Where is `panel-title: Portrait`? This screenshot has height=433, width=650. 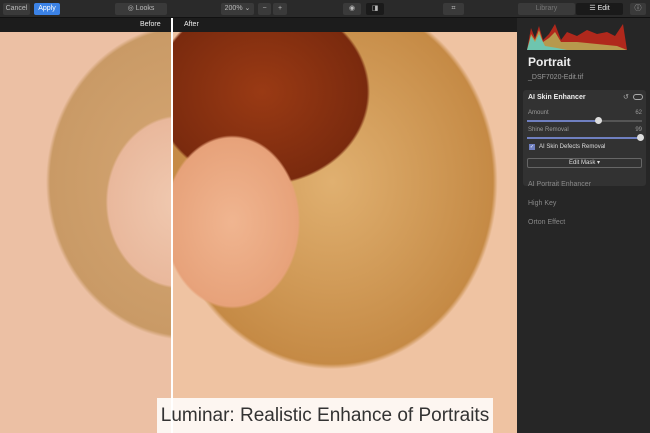
panel-title: Portrait is located at coordinates (549, 62).